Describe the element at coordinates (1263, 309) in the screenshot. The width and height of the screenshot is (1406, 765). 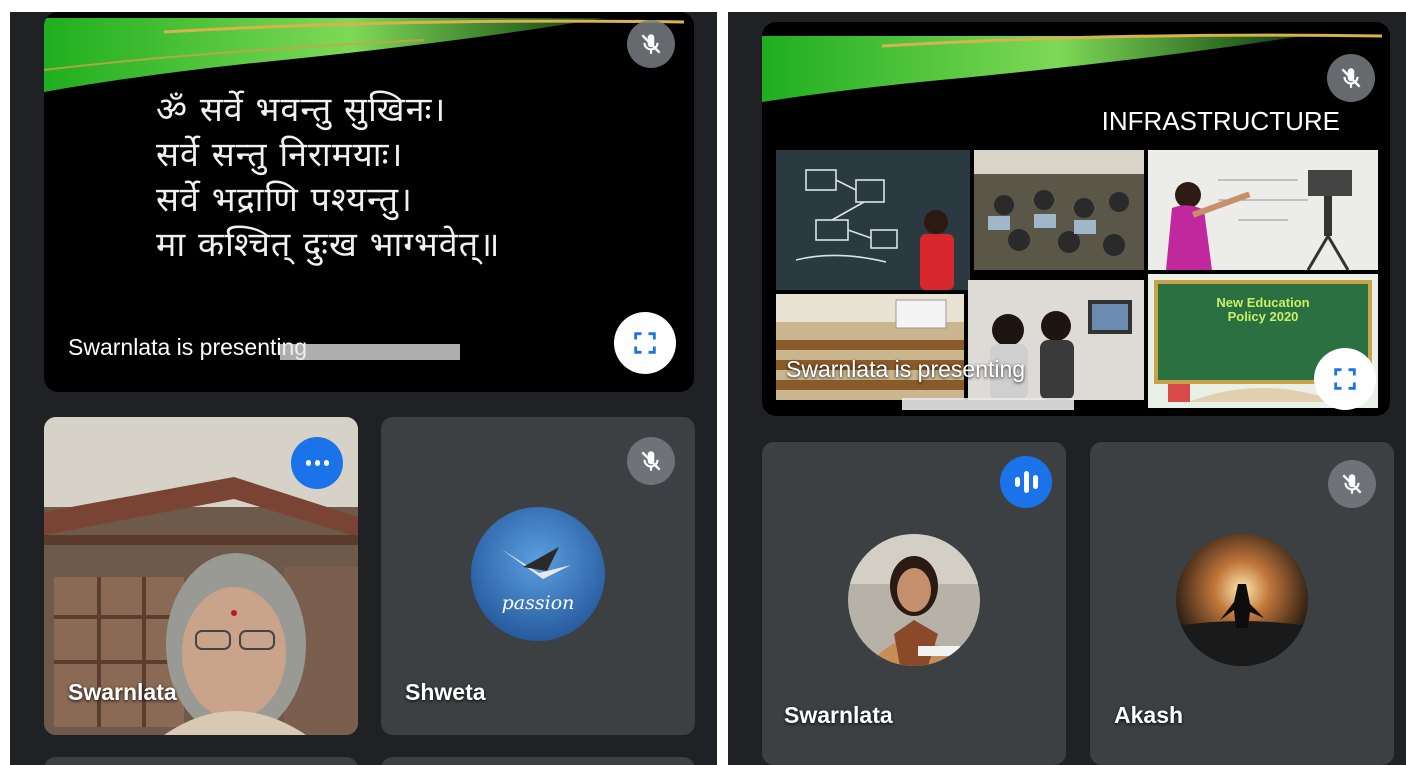
I see `nep-text: New Education Policy 2020` at that location.